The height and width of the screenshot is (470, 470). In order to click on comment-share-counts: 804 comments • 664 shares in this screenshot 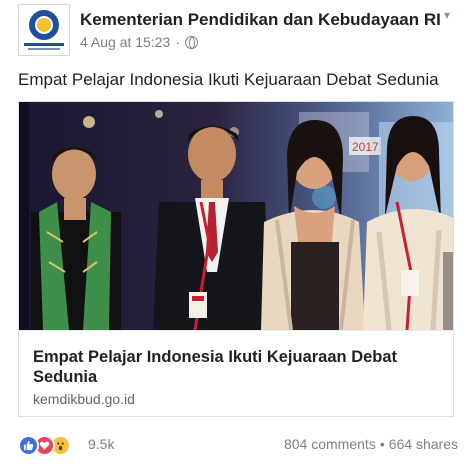, I will do `click(371, 444)`.